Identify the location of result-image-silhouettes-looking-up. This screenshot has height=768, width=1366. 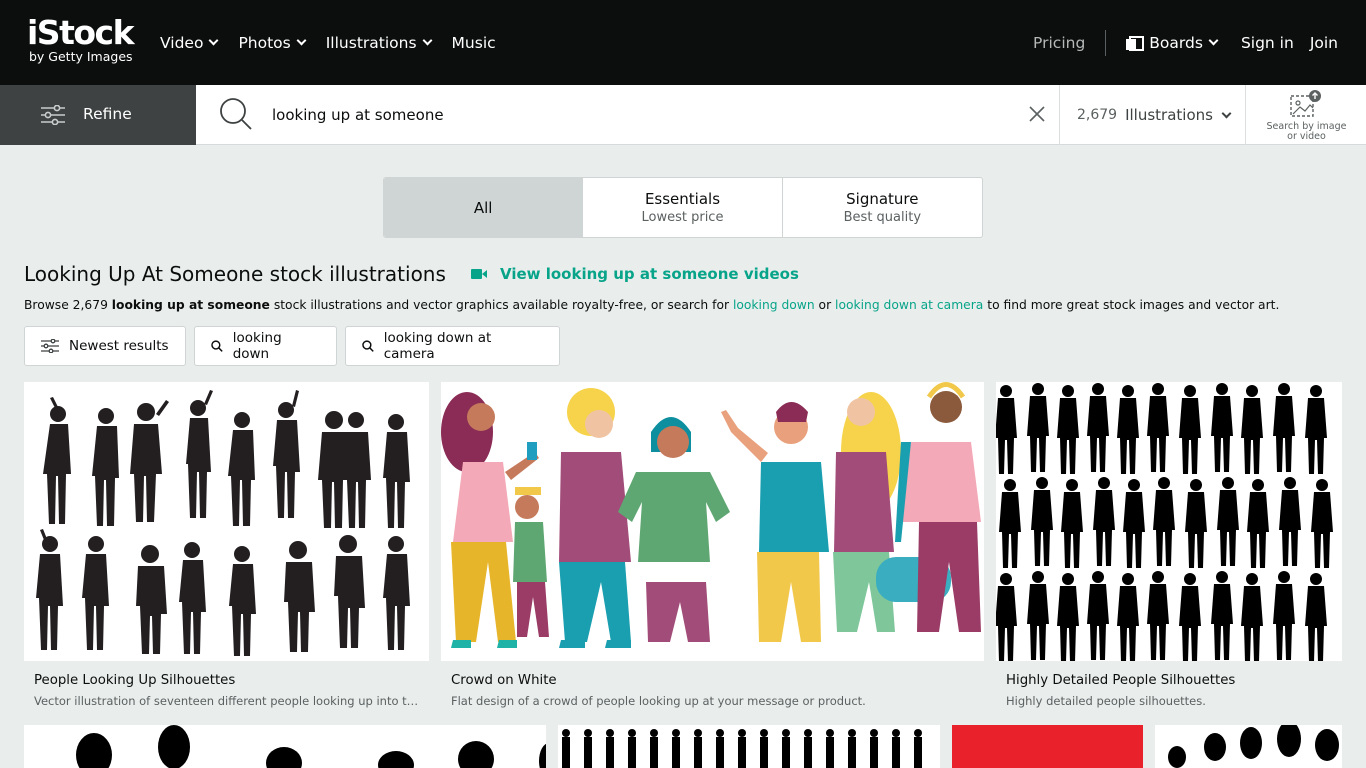
(226, 521).